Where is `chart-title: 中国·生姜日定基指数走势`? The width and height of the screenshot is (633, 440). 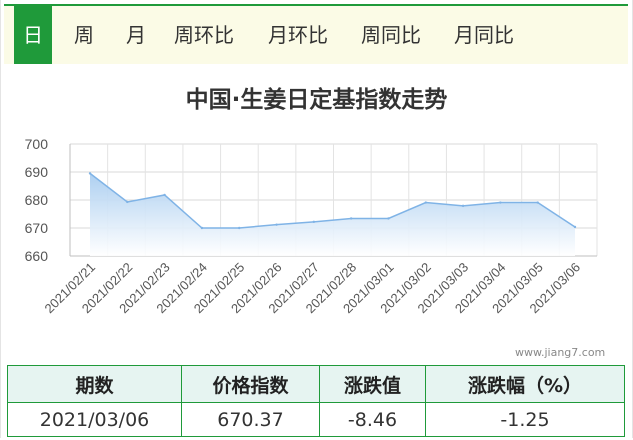 chart-title: 中国·生姜日定基指数走势 is located at coordinates (316, 100).